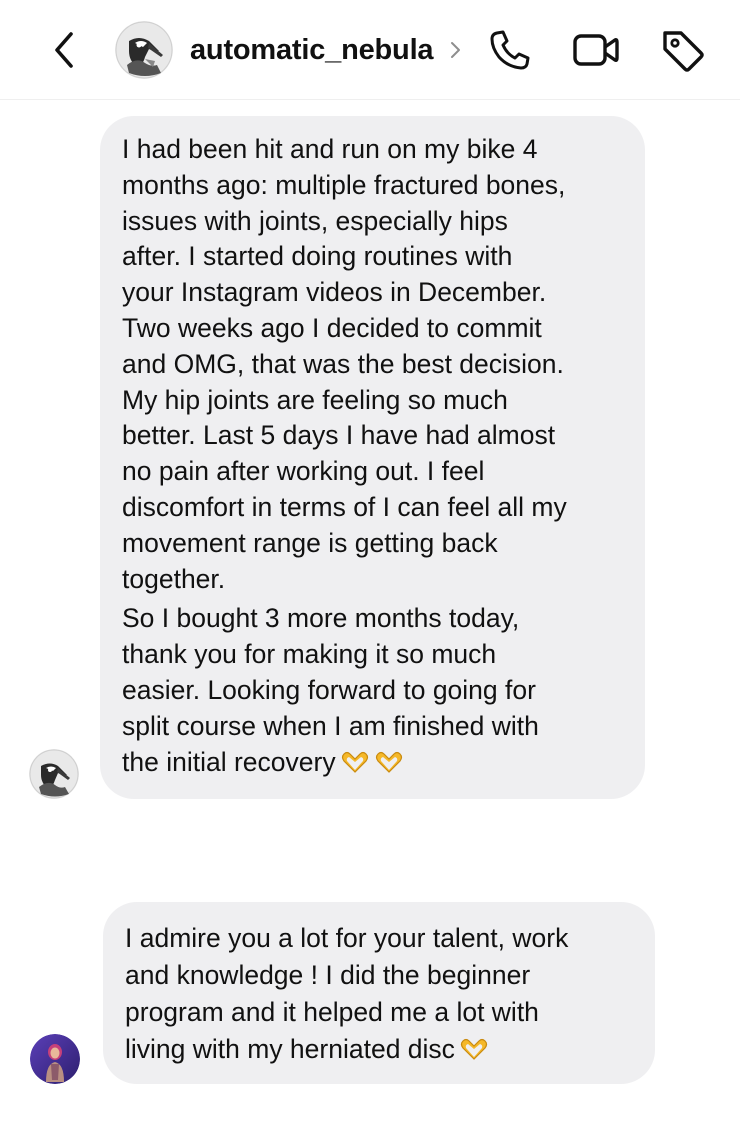  I want to click on header-avatar, so click(144, 50).